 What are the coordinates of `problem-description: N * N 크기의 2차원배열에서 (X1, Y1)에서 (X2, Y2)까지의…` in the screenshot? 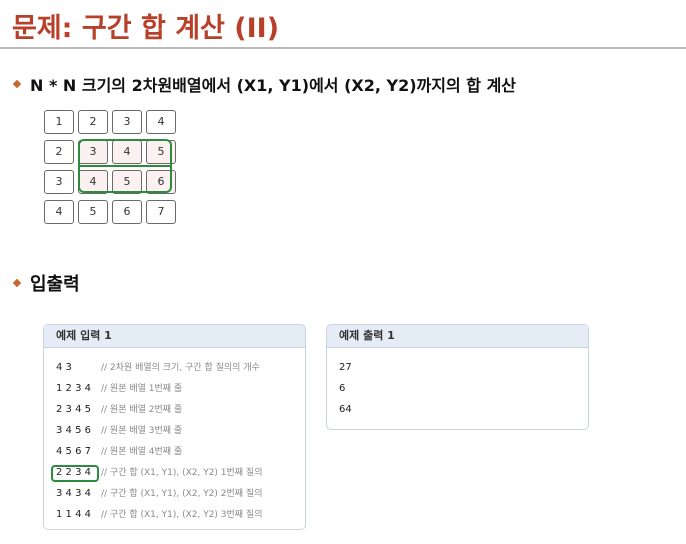 It's located at (273, 85).